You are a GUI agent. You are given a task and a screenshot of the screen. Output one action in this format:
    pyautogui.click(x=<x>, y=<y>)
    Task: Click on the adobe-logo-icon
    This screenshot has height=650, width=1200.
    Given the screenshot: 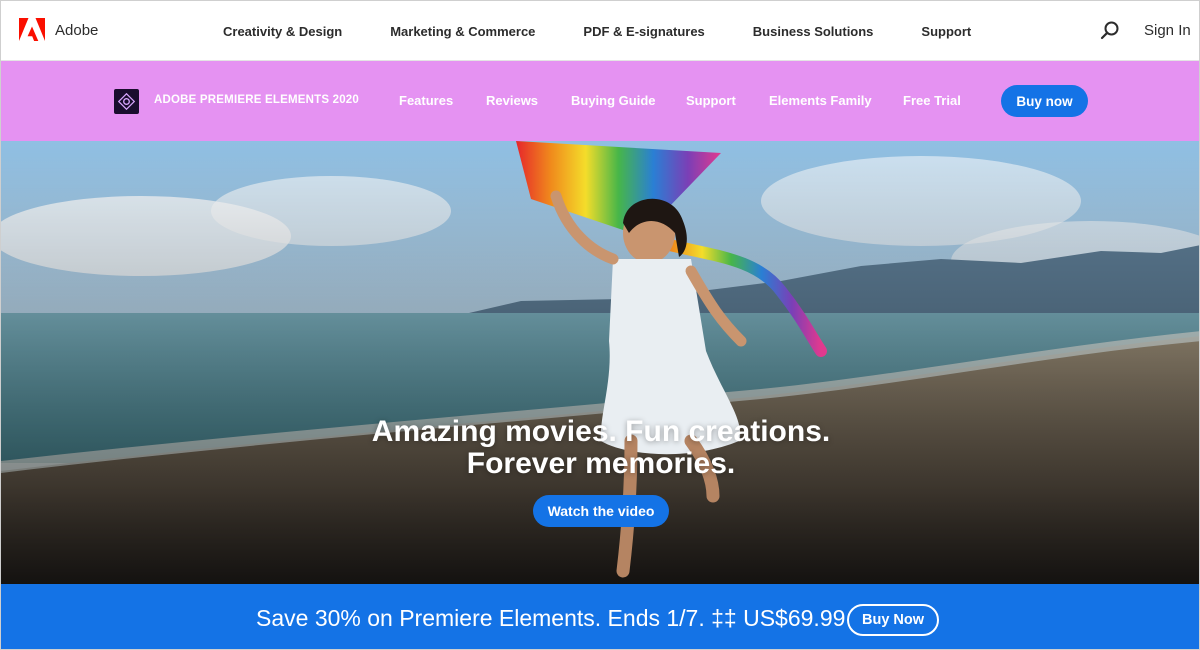 What is the action you would take?
    pyautogui.click(x=32, y=29)
    